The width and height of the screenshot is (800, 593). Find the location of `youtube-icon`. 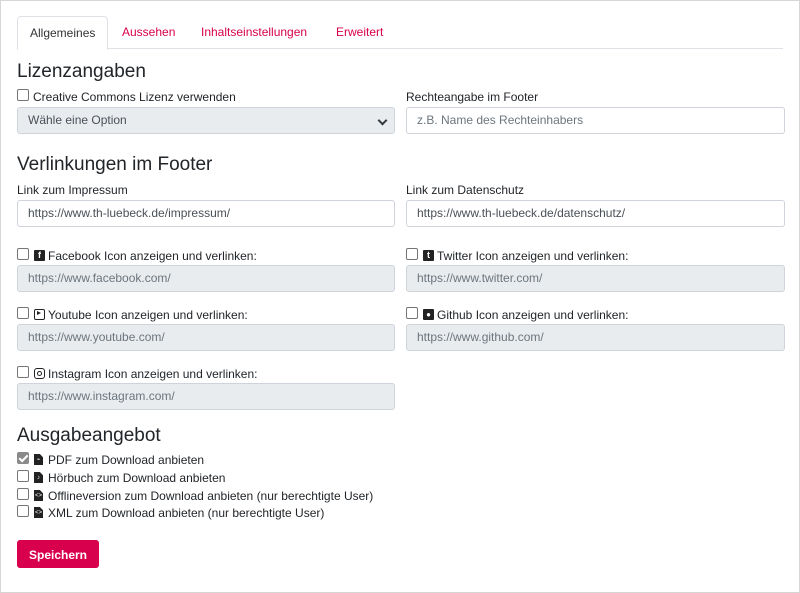

youtube-icon is located at coordinates (39, 314).